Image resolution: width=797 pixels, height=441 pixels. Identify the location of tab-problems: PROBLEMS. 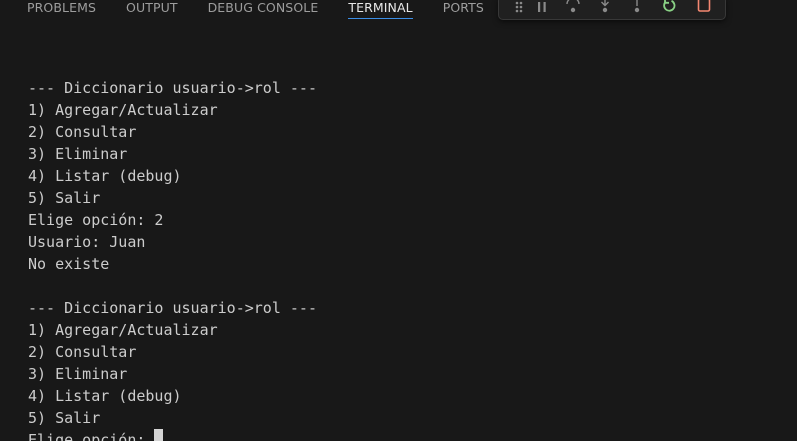
(61, 7).